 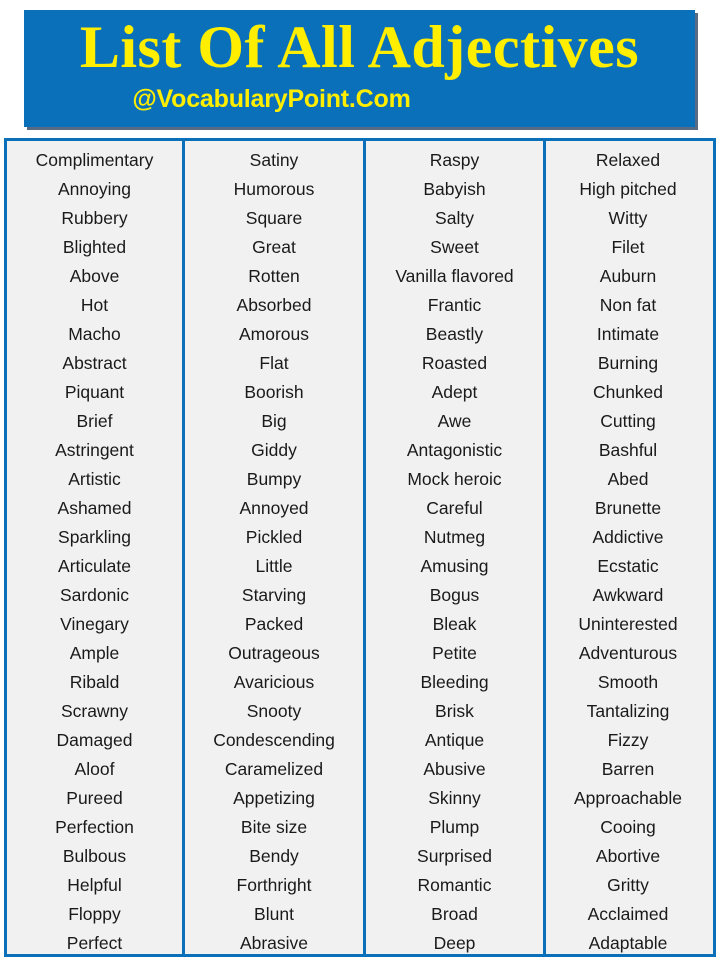 I want to click on adjective-word: Beastly, so click(x=454, y=334).